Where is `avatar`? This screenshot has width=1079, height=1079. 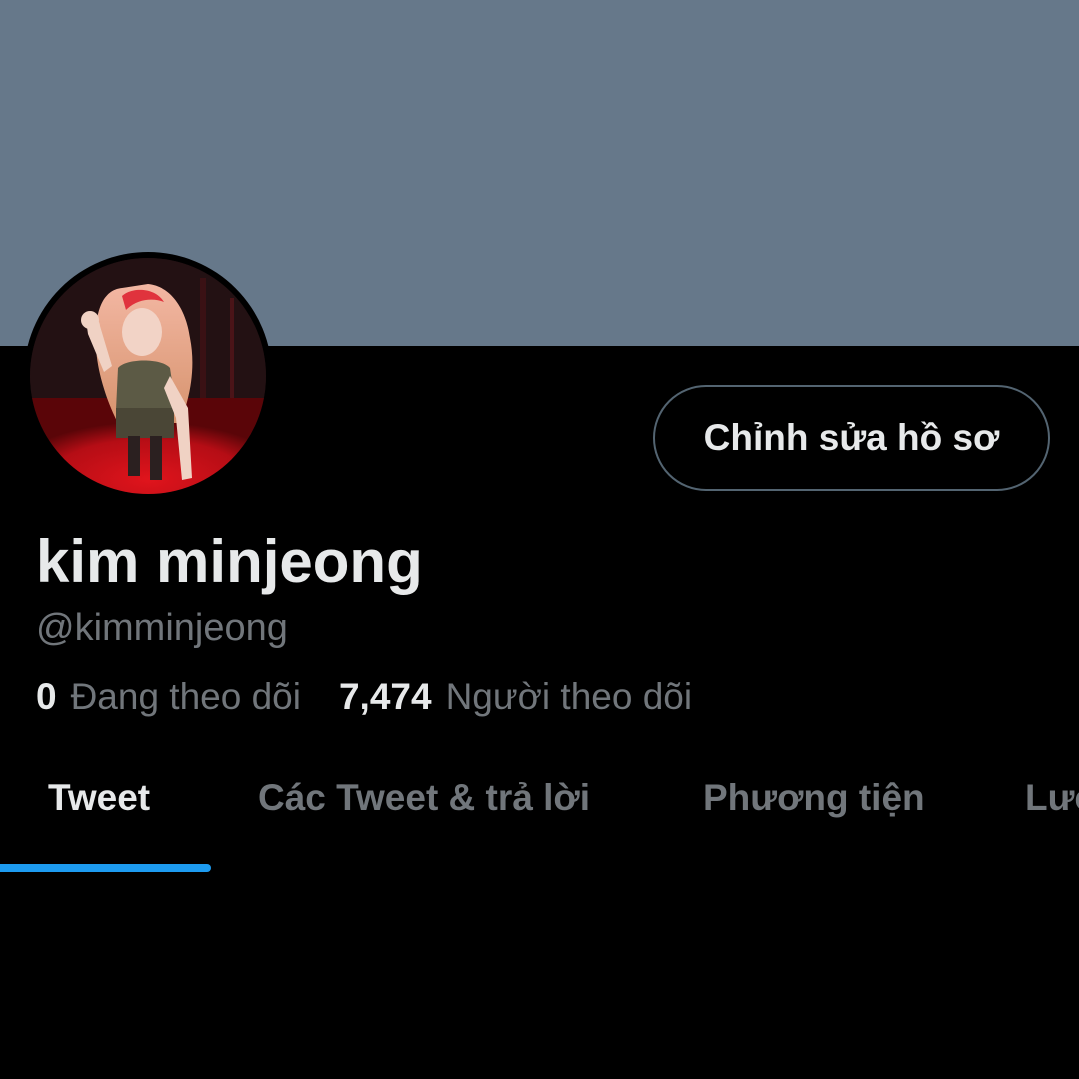 avatar is located at coordinates (148, 376).